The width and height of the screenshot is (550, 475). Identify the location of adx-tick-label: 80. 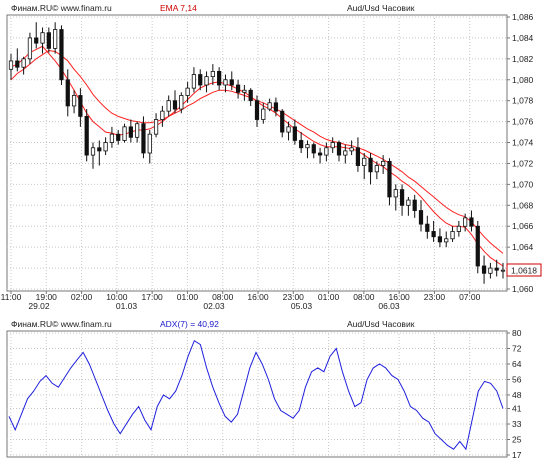
(517, 333).